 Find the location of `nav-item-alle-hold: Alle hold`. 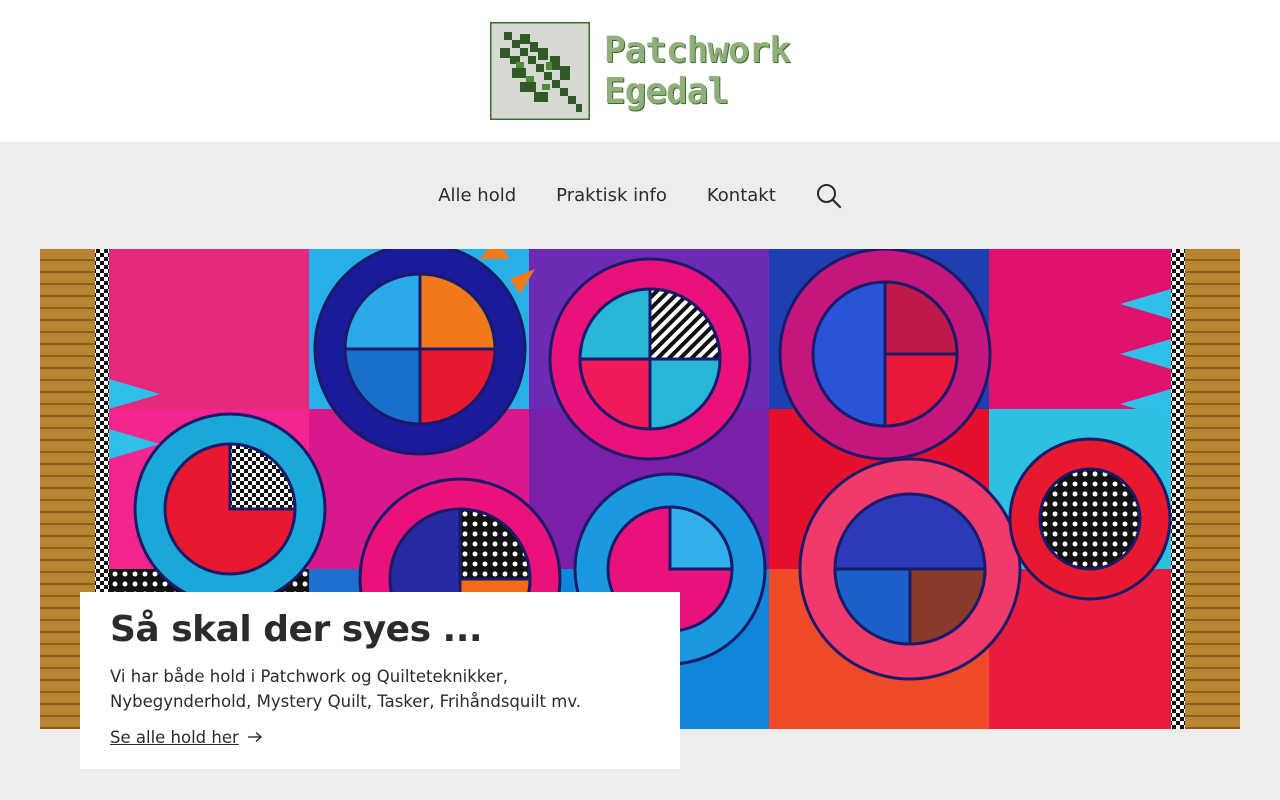

nav-item-alle-hold: Alle hold is located at coordinates (477, 195).